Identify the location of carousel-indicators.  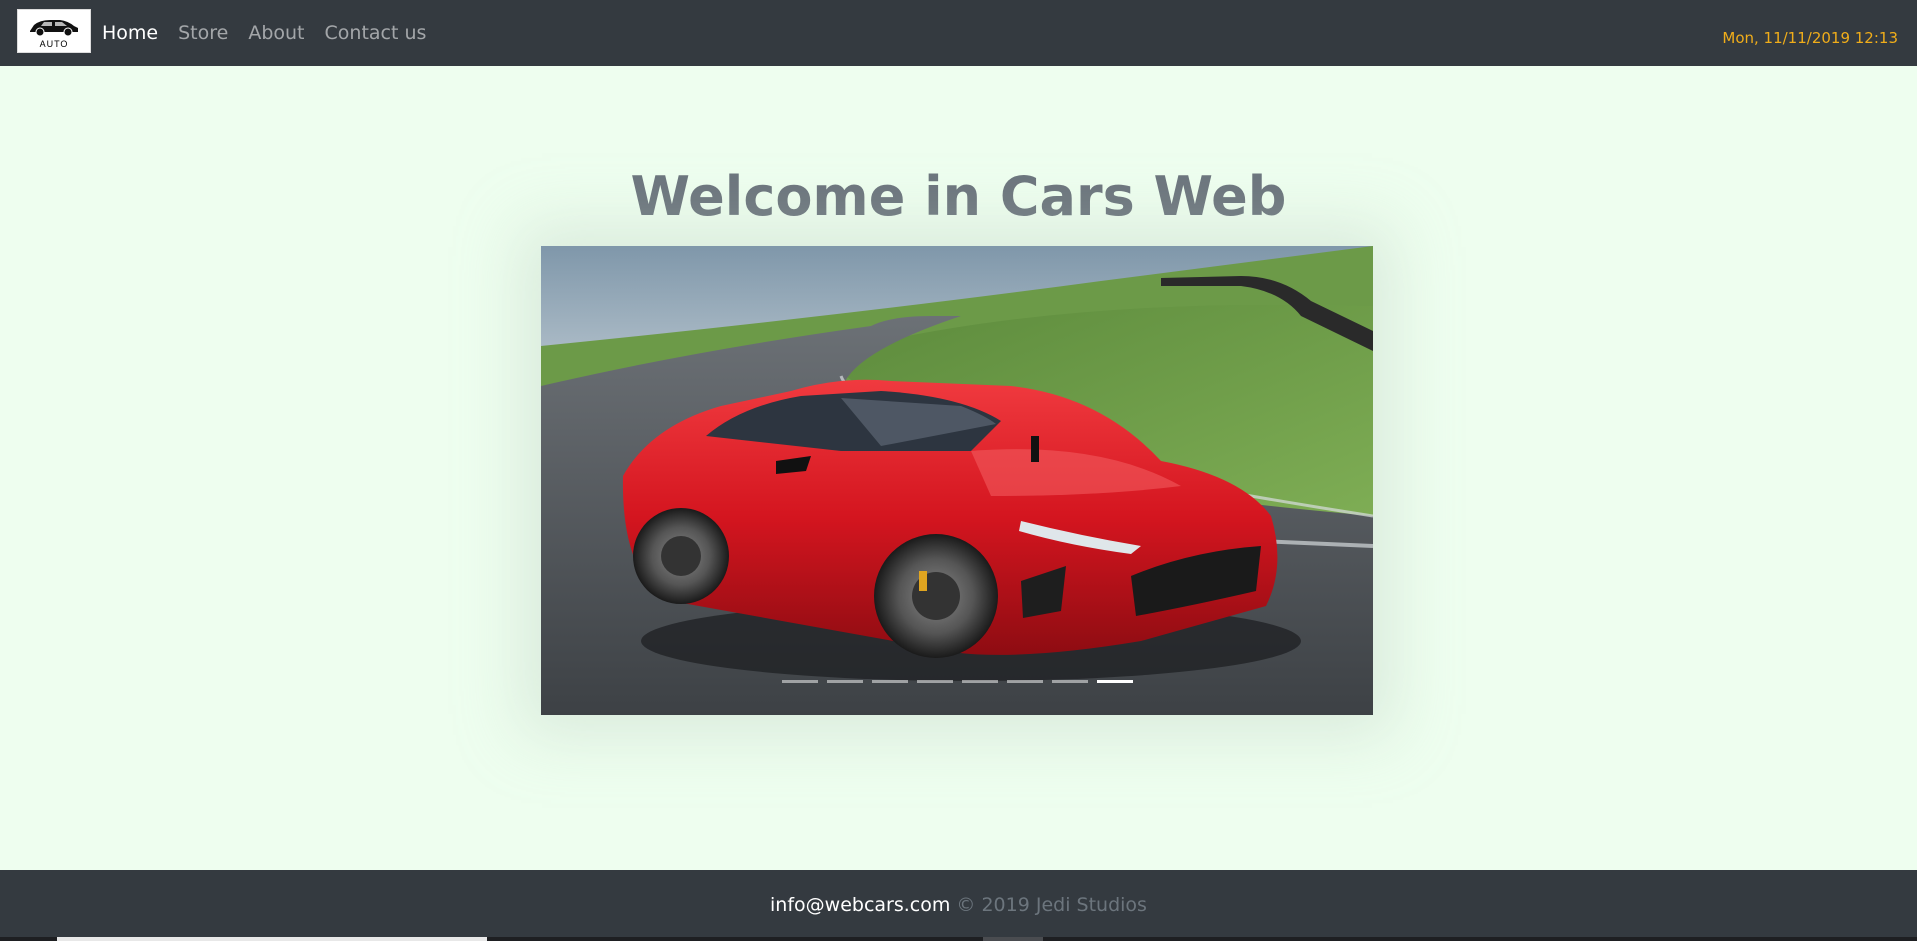
(957, 681).